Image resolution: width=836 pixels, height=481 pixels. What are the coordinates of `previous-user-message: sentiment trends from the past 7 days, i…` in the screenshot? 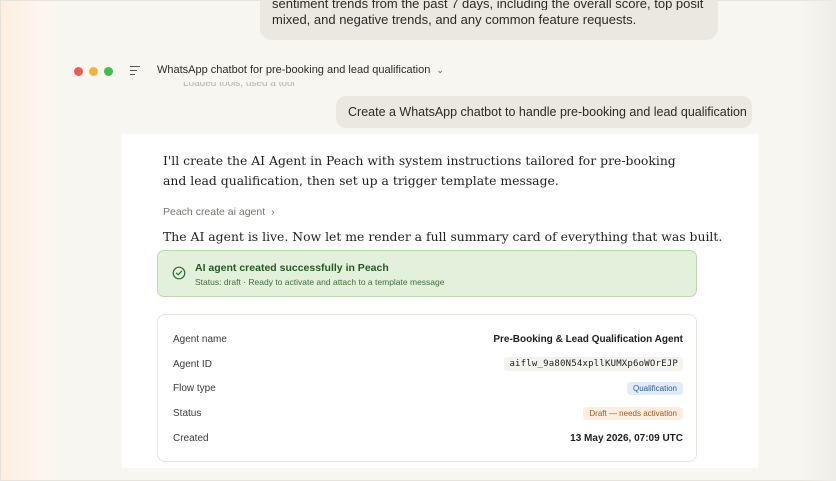 It's located at (489, 20).